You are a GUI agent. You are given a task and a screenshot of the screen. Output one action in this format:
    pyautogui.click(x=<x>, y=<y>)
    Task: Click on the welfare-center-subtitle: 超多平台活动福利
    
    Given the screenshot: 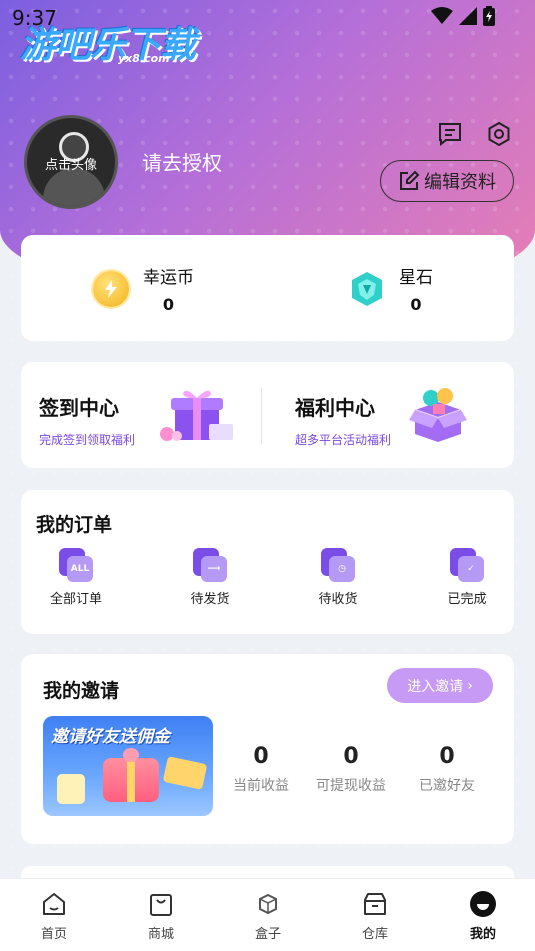 What is the action you would take?
    pyautogui.click(x=343, y=440)
    